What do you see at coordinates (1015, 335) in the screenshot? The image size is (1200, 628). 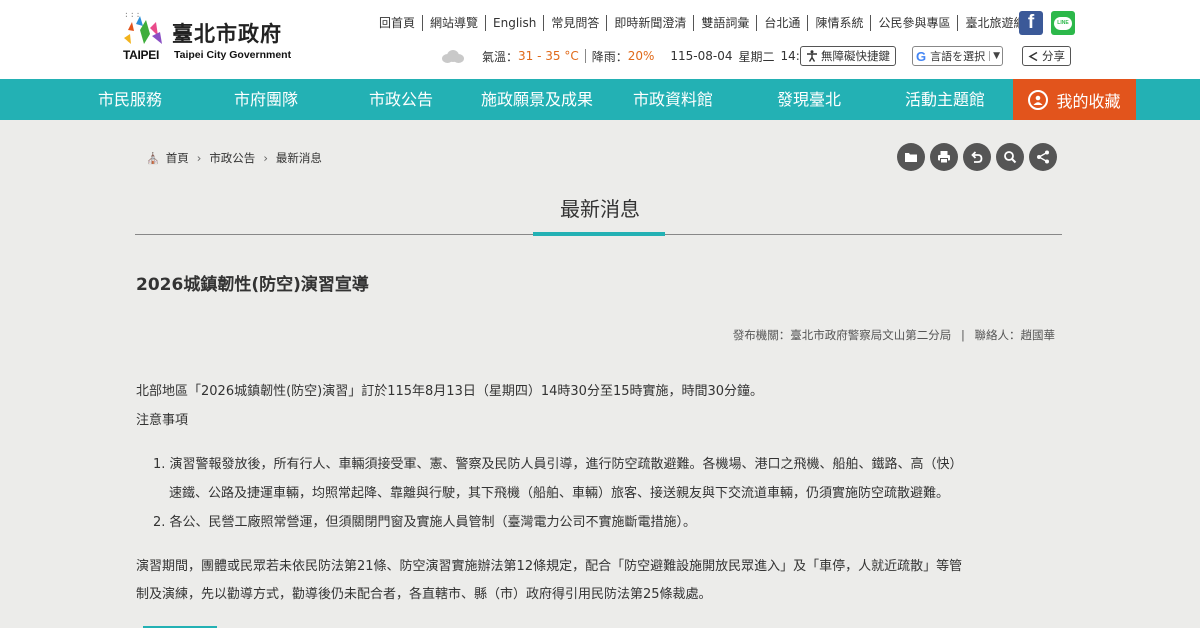 I see `article-contact: 聯絡人：趙國華` at bounding box center [1015, 335].